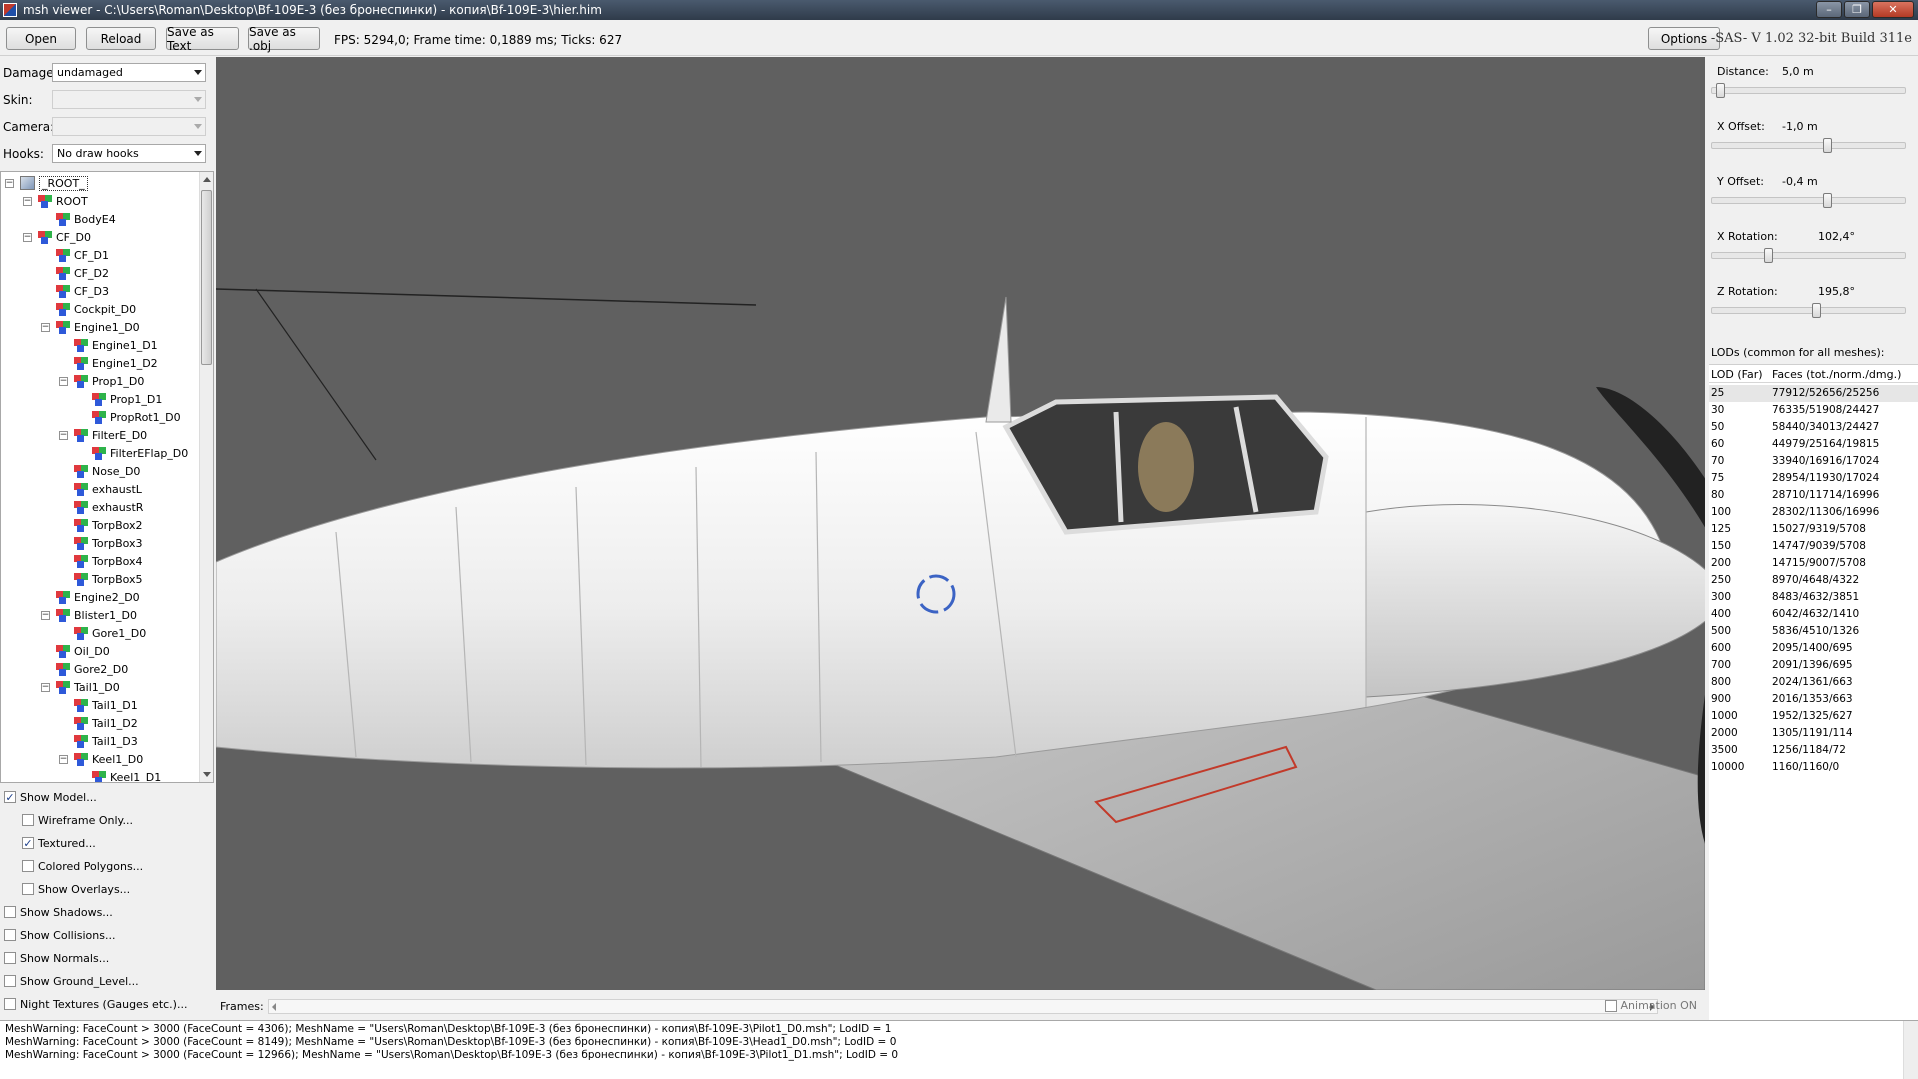  What do you see at coordinates (1610, 1005) in the screenshot?
I see `animation-checkbox` at bounding box center [1610, 1005].